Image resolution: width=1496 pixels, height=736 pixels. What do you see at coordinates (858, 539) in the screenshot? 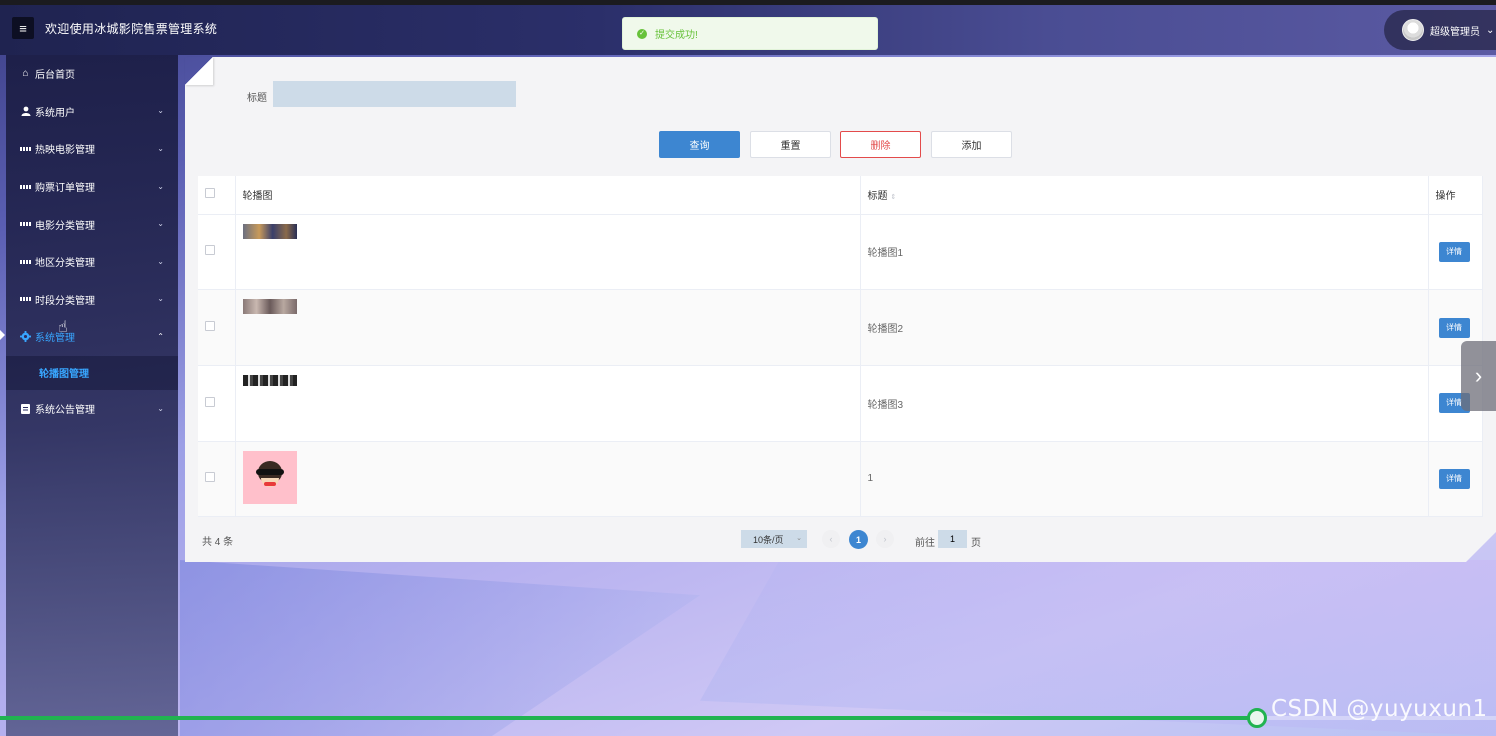
I see `page-number-button: 1` at bounding box center [858, 539].